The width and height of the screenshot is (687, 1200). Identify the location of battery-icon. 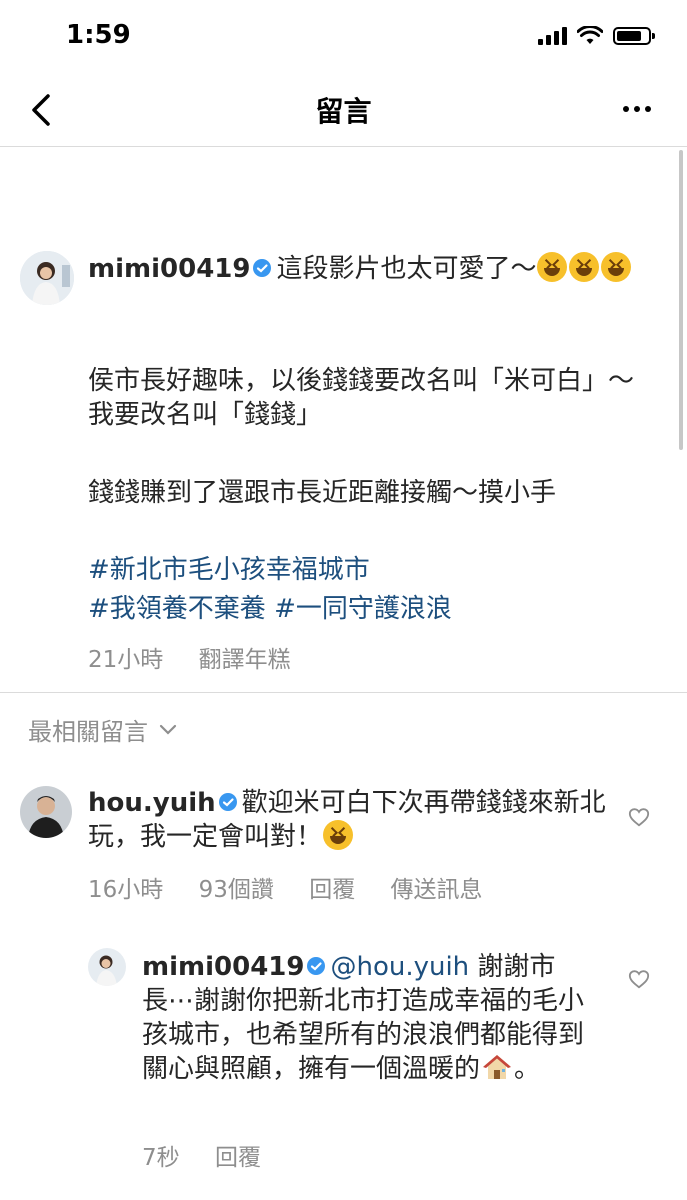
(634, 36).